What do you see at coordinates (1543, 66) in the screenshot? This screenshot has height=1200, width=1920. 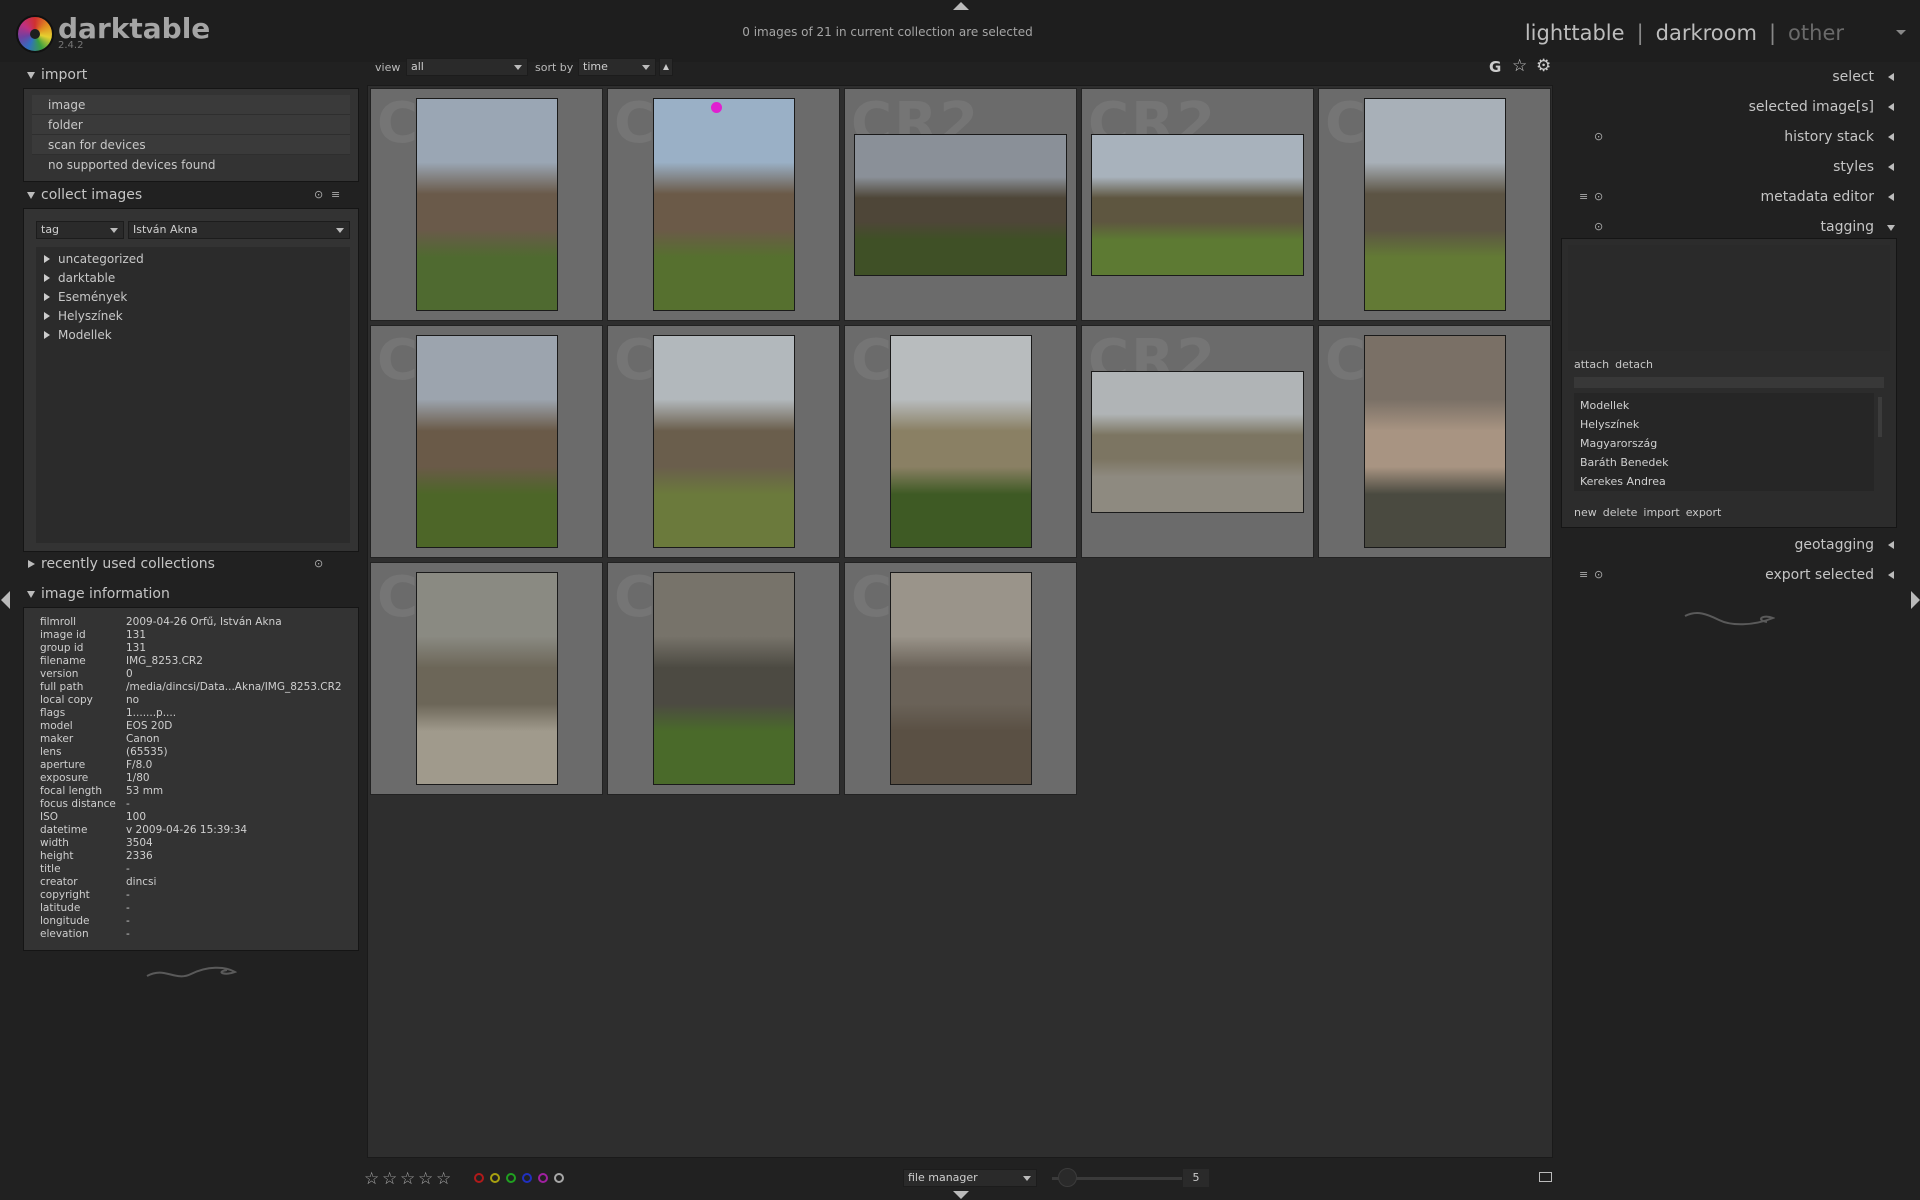 I see `gear-icon: ⚙` at bounding box center [1543, 66].